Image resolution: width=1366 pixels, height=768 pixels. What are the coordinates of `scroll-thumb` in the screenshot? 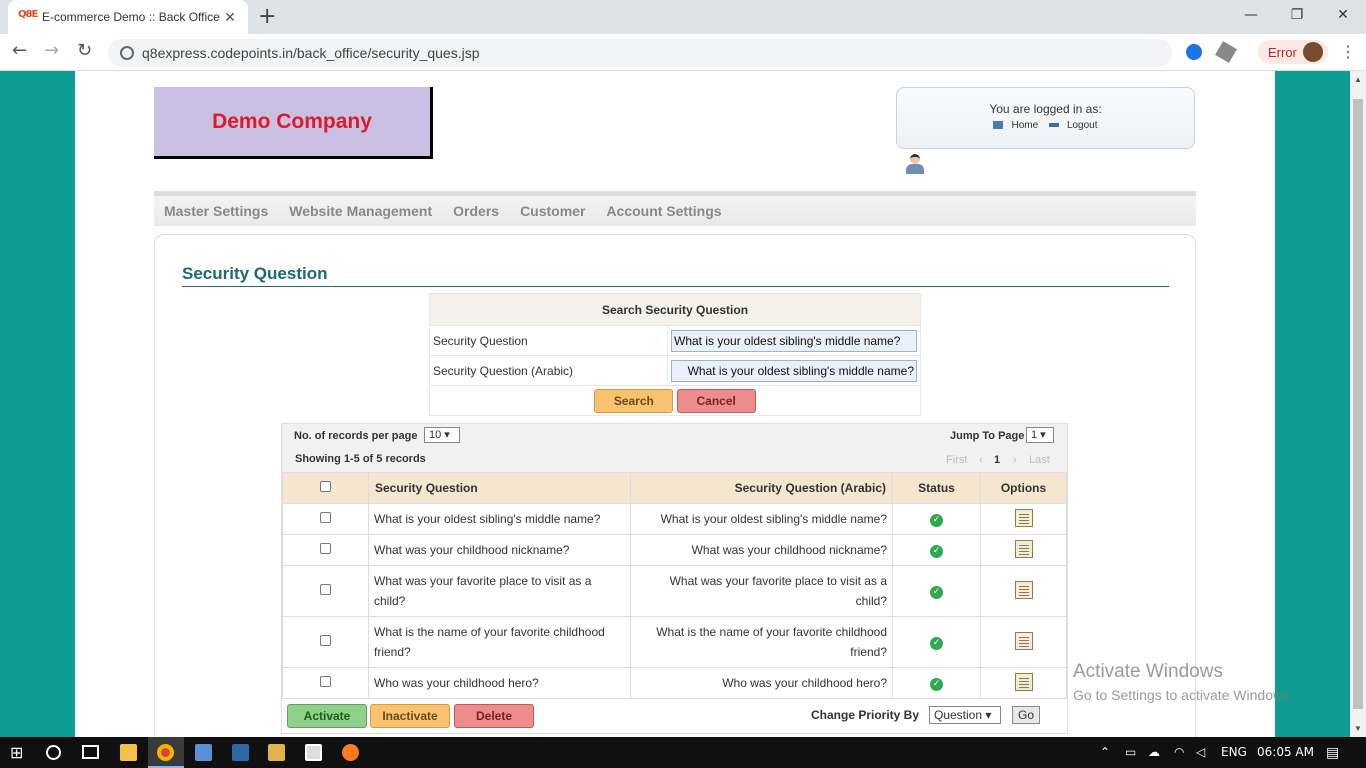 It's located at (1358, 404).